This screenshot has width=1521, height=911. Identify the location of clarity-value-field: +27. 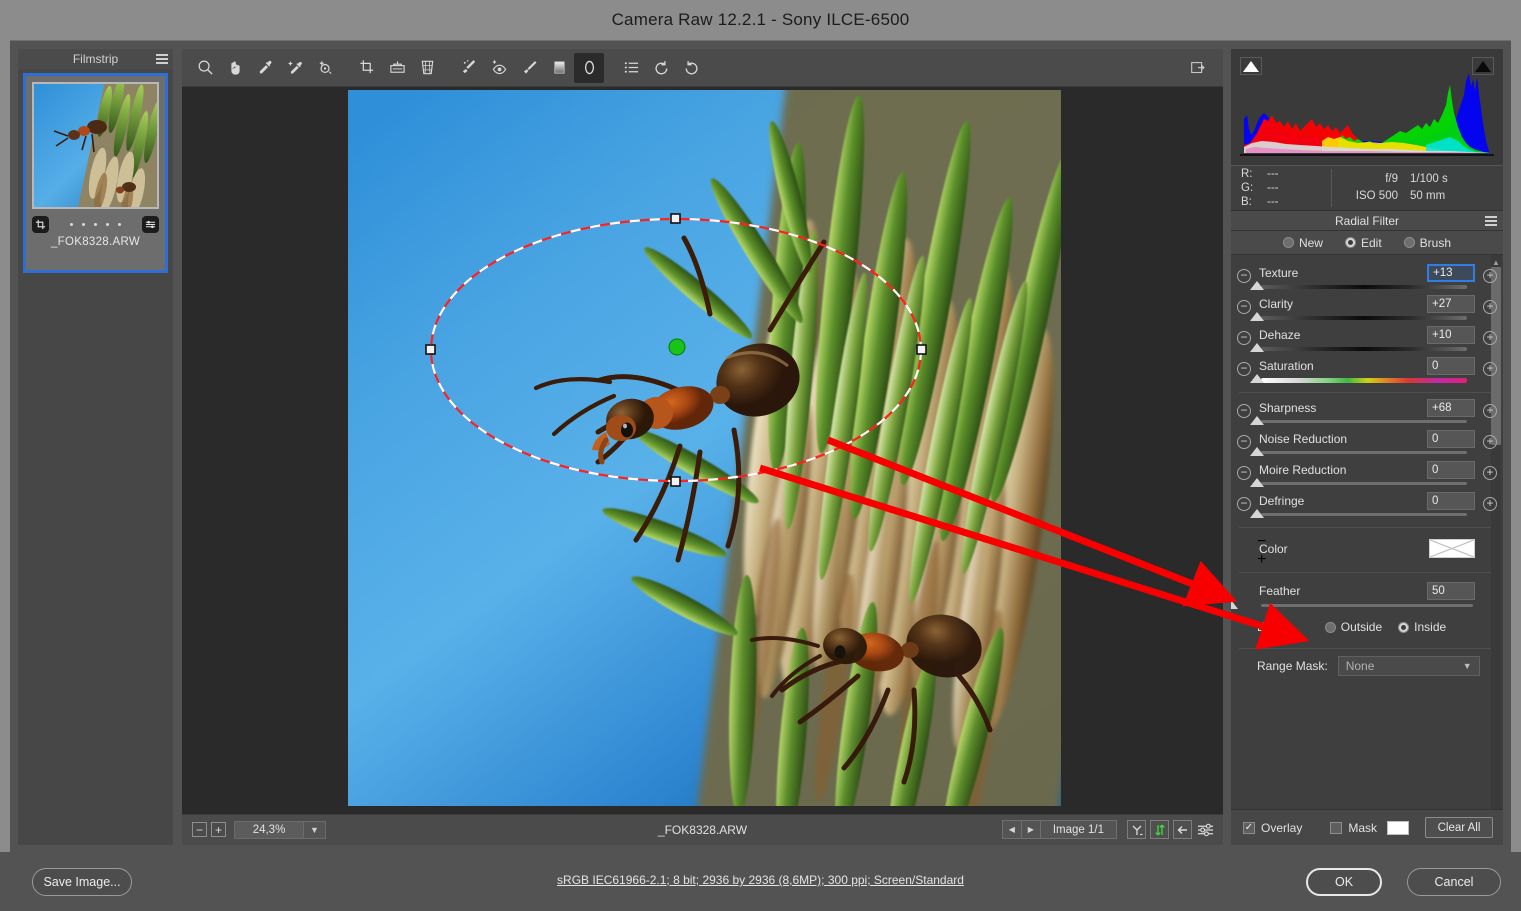
(1451, 304).